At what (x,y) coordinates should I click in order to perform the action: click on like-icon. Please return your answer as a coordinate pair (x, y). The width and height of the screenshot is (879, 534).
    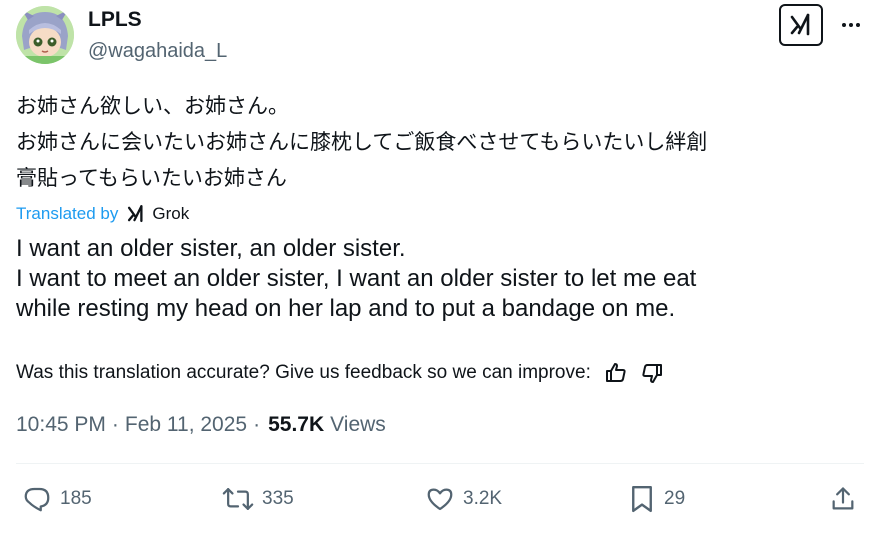
    Looking at the image, I should click on (440, 499).